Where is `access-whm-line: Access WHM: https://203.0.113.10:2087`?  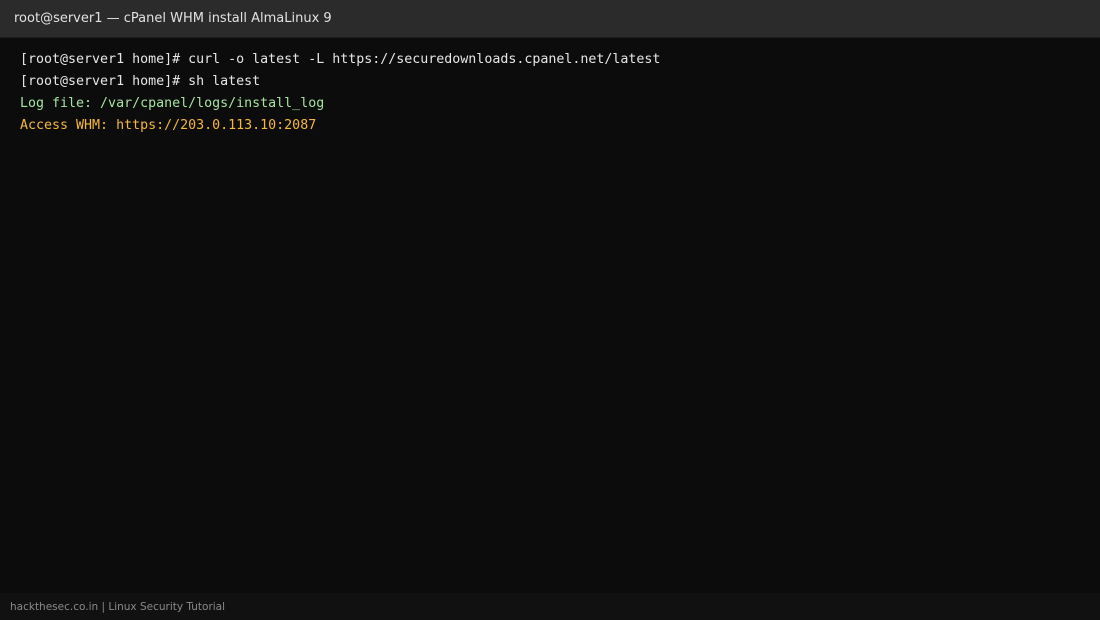
access-whm-line: Access WHM: https://203.0.113.10:2087 is located at coordinates (168, 125).